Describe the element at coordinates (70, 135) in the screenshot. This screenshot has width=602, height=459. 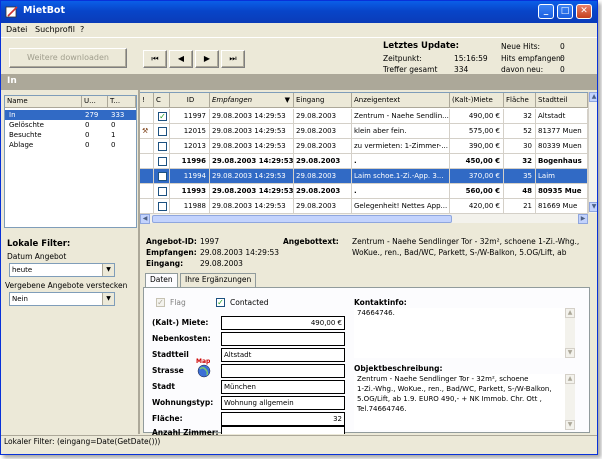
I see `folder-item-besuchte: Besuchte 0 1` at that location.